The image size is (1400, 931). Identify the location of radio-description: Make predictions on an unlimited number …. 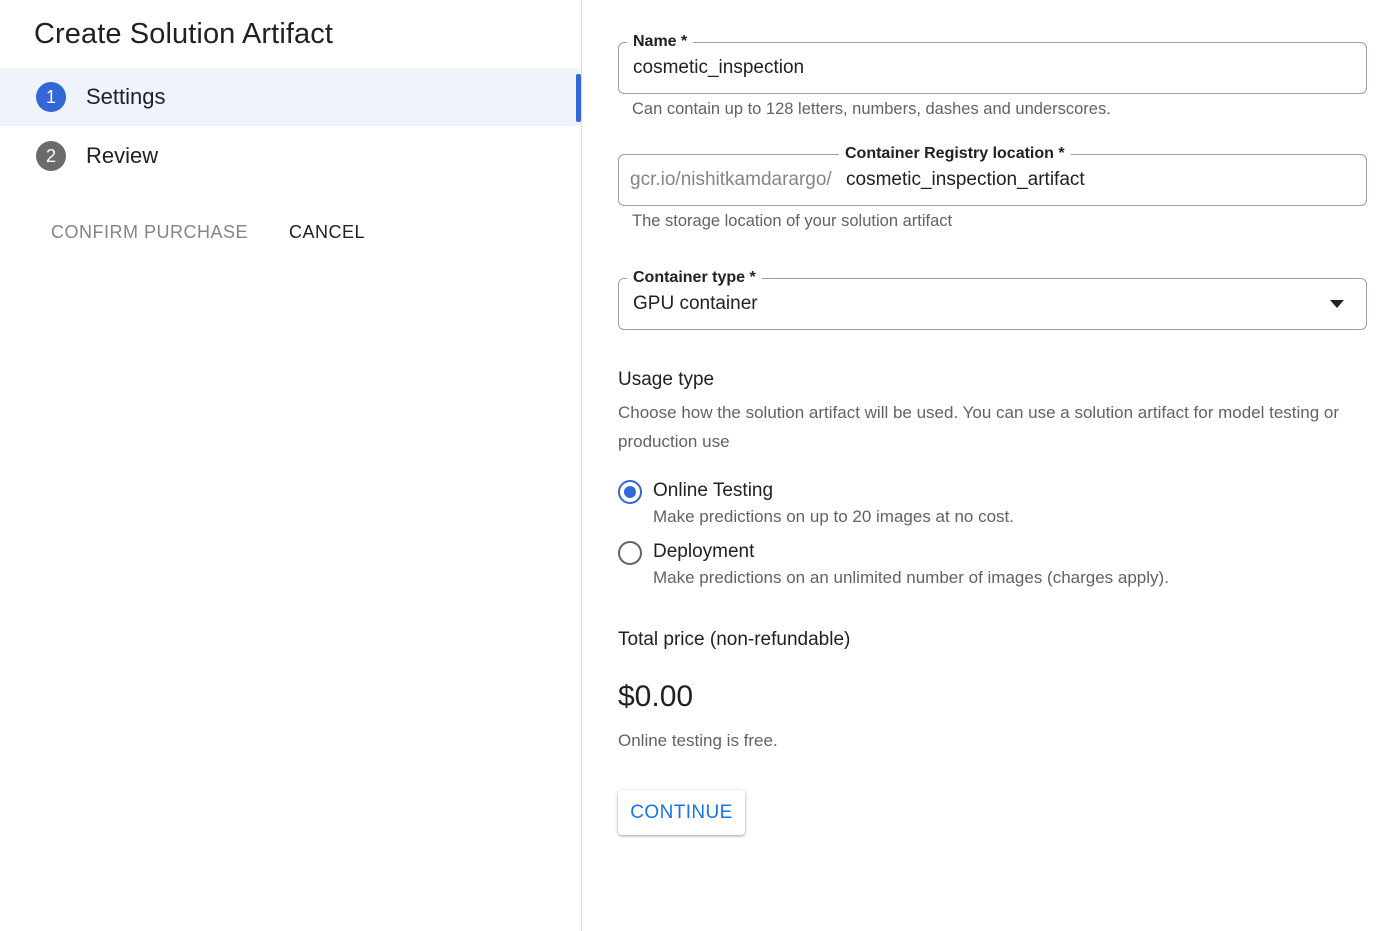
(911, 577).